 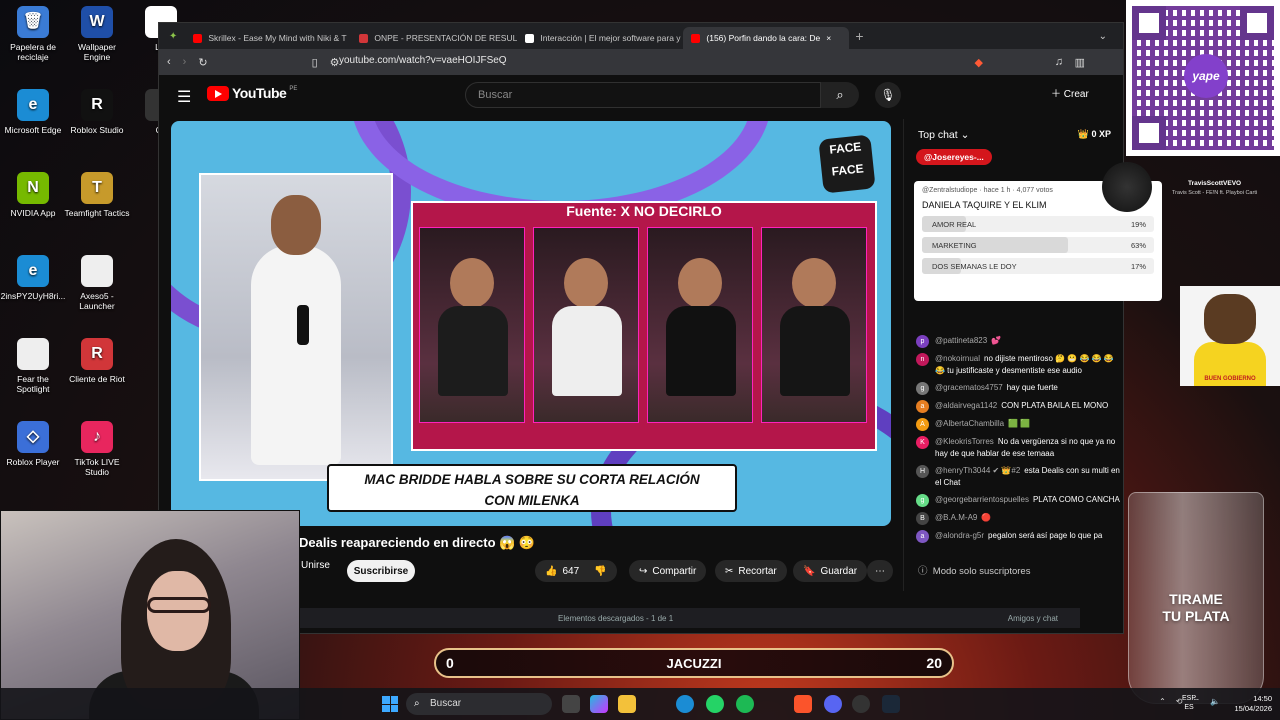 I want to click on tab-favicon-icon, so click(x=530, y=38).